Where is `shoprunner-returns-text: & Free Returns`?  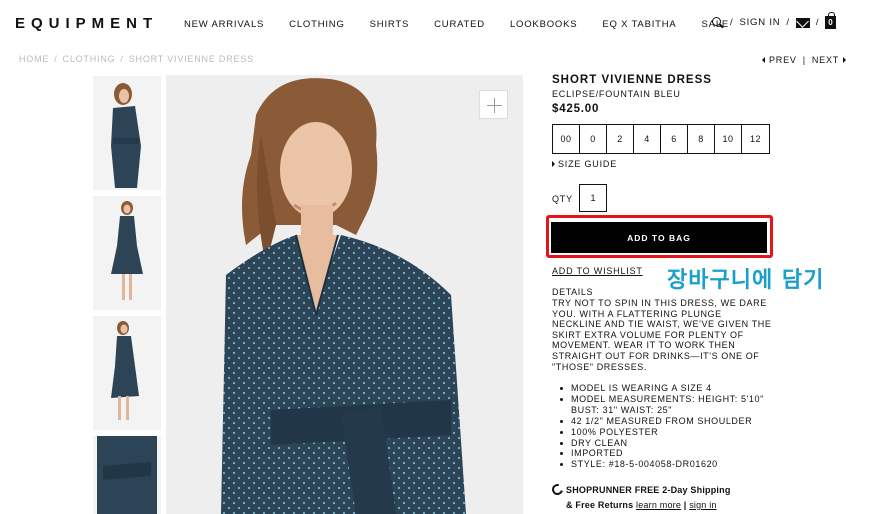 shoprunner-returns-text: & Free Returns is located at coordinates (600, 505).